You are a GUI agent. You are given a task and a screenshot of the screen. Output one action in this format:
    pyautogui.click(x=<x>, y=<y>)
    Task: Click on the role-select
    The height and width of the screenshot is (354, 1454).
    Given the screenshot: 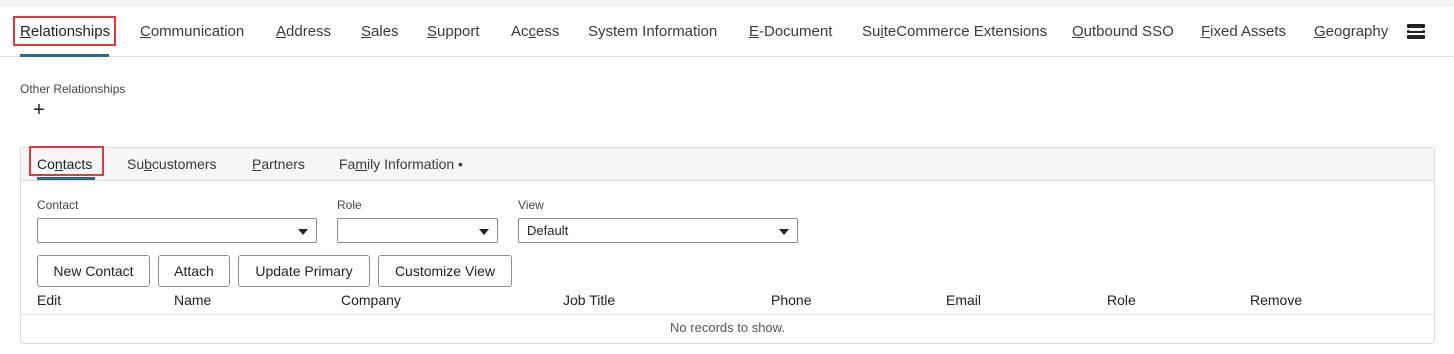 What is the action you would take?
    pyautogui.click(x=417, y=230)
    